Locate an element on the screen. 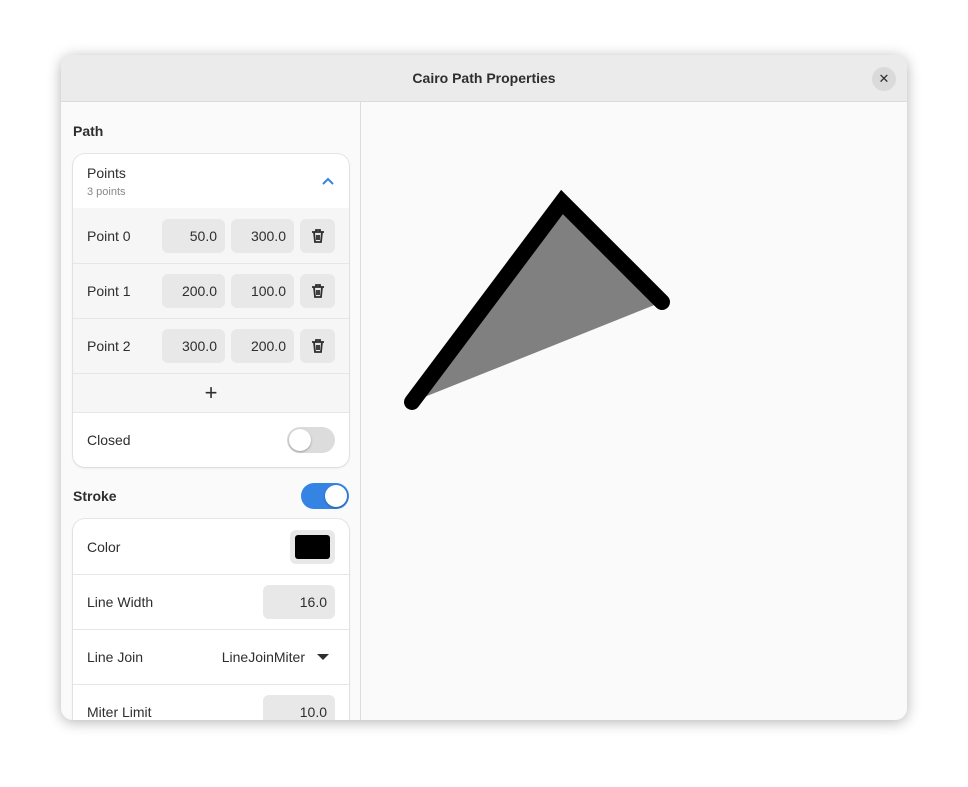 The width and height of the screenshot is (968, 787). point-y-input: 200.0 is located at coordinates (262, 346).